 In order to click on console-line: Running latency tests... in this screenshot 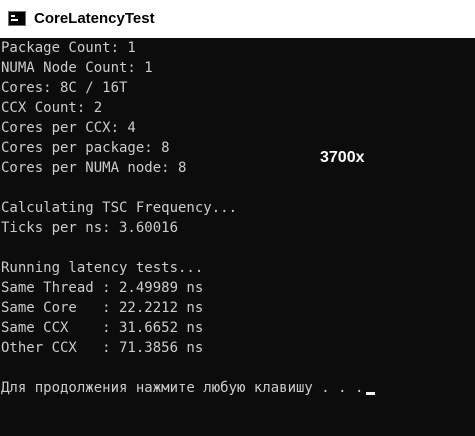, I will do `click(102, 268)`.